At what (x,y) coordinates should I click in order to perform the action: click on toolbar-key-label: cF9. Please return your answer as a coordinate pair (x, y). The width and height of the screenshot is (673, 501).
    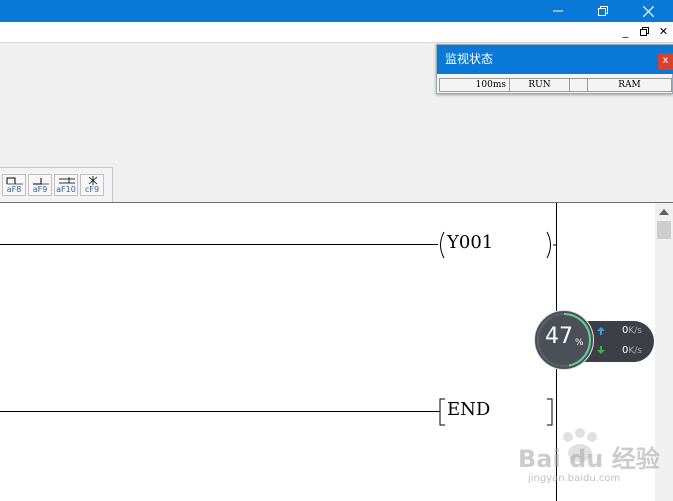
    Looking at the image, I should click on (92, 189).